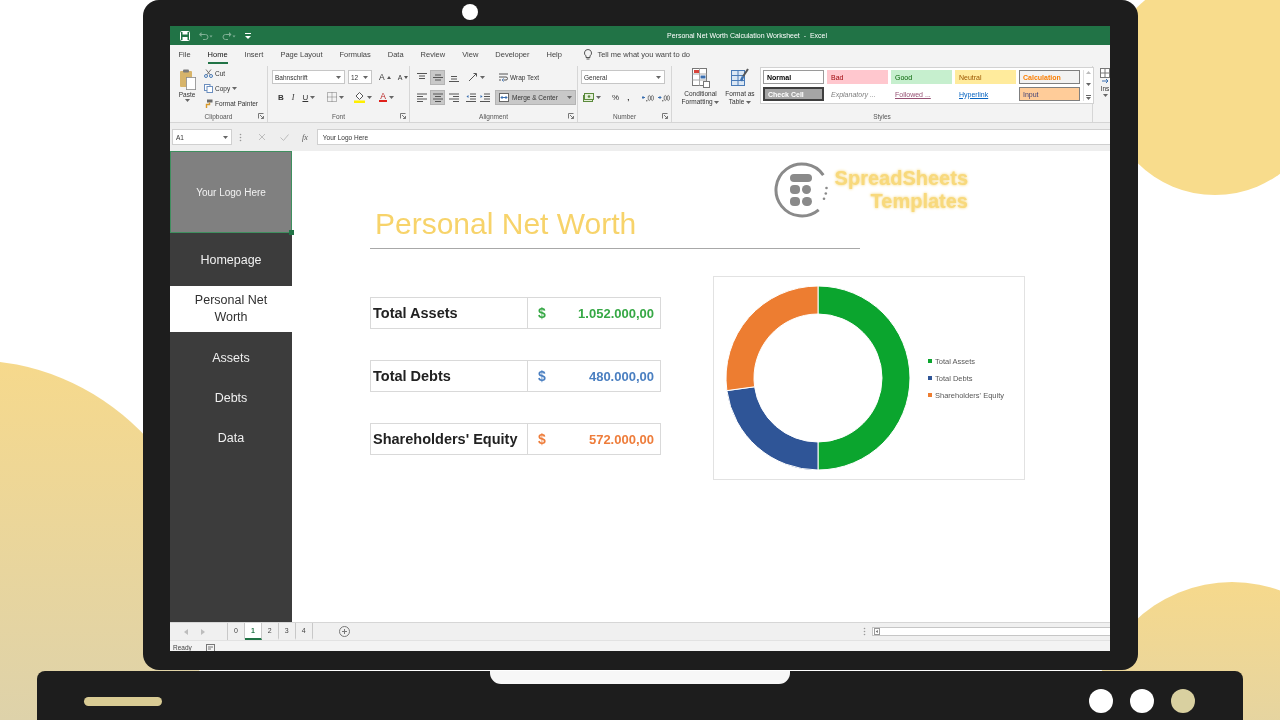 The width and height of the screenshot is (1280, 720). Describe the element at coordinates (740, 78) in the screenshot. I see `table-brush-icon` at that location.